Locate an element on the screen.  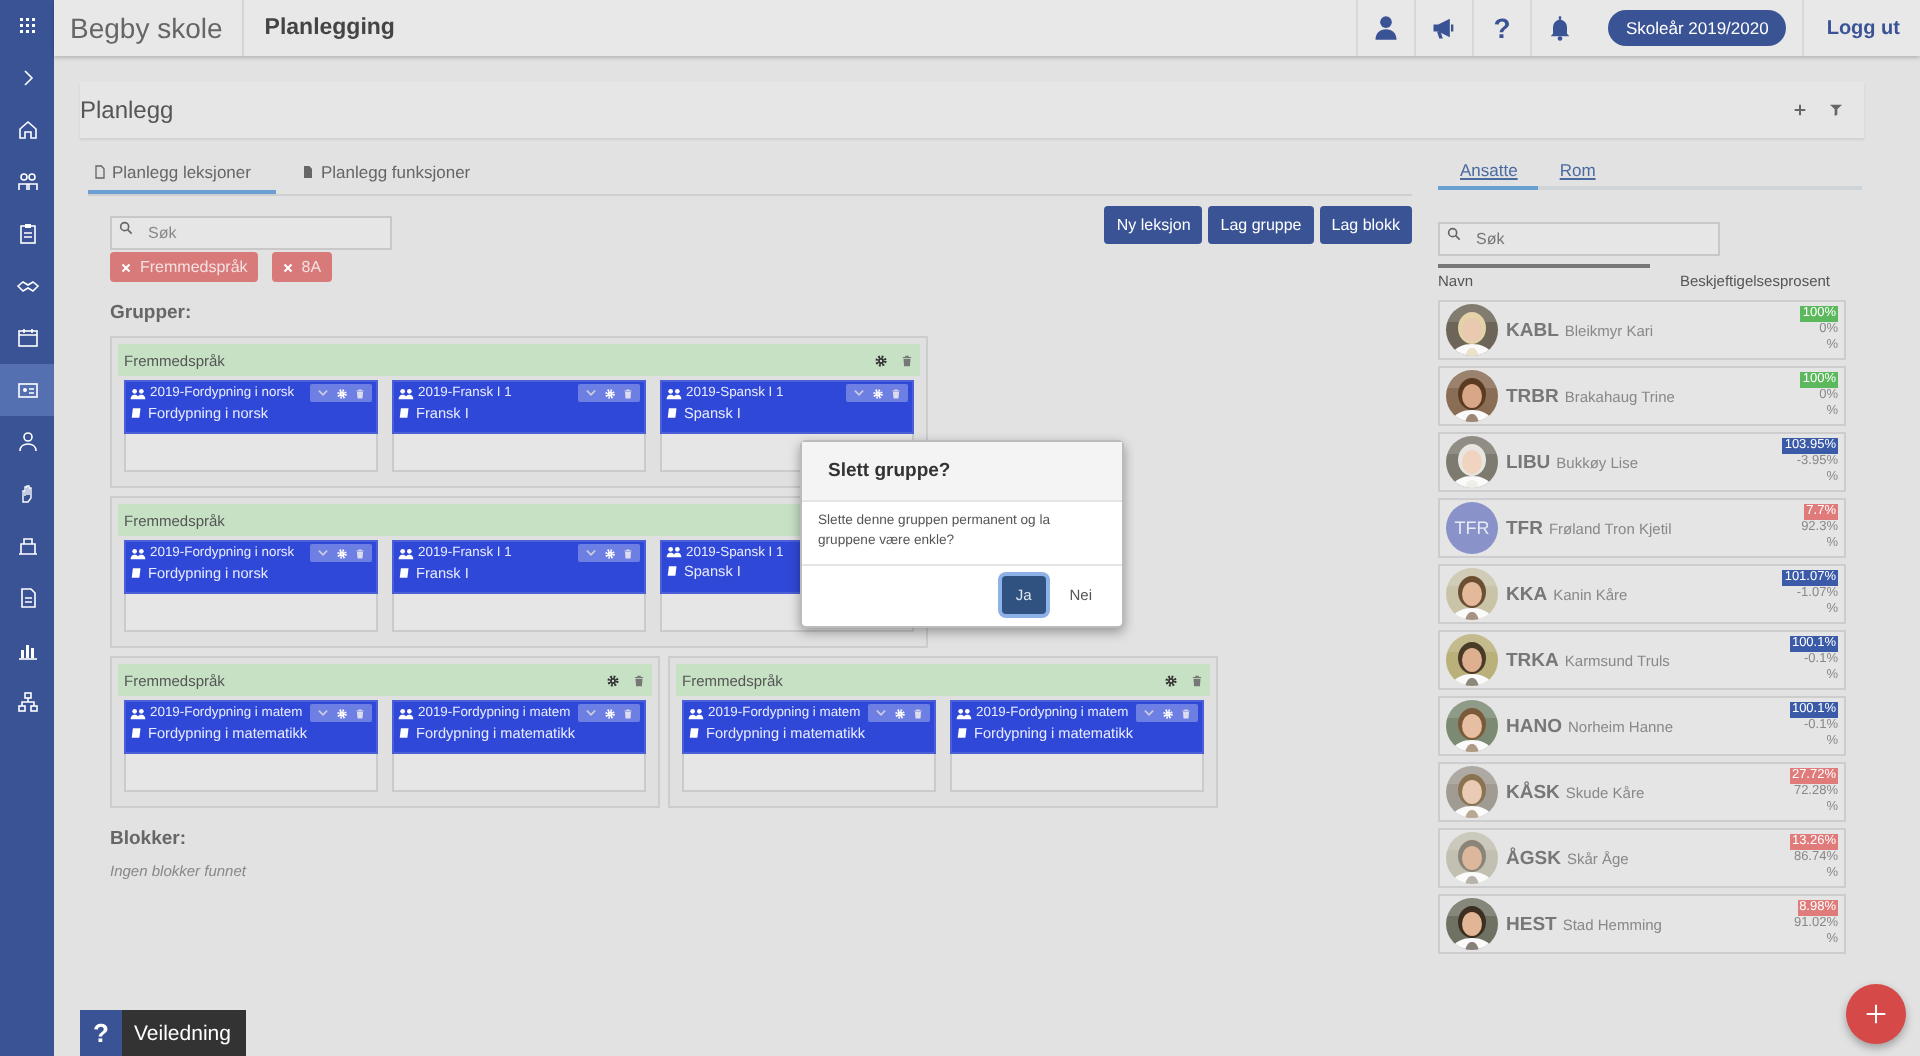
tab: Planlegg leksjoner is located at coordinates (182, 174).